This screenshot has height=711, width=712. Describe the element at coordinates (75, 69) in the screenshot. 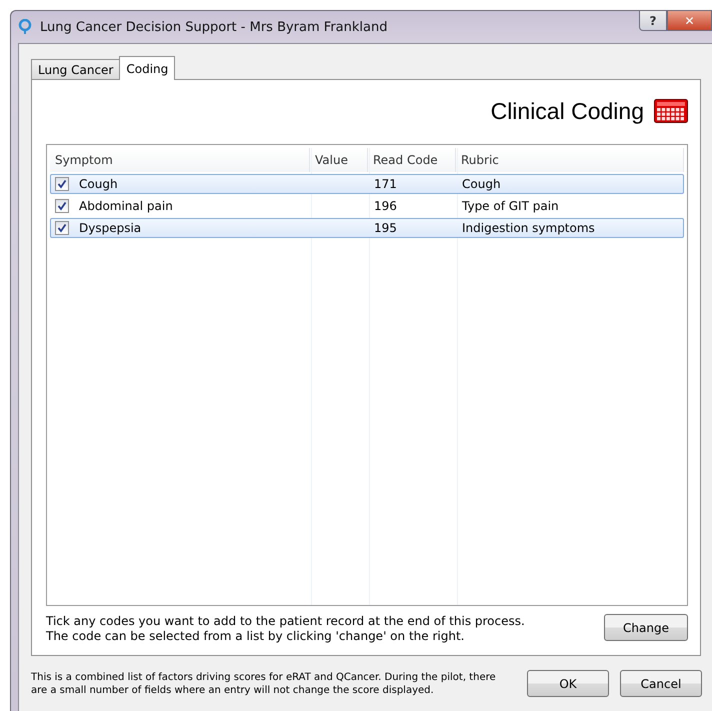

I see `tab: Lung Cancer` at that location.